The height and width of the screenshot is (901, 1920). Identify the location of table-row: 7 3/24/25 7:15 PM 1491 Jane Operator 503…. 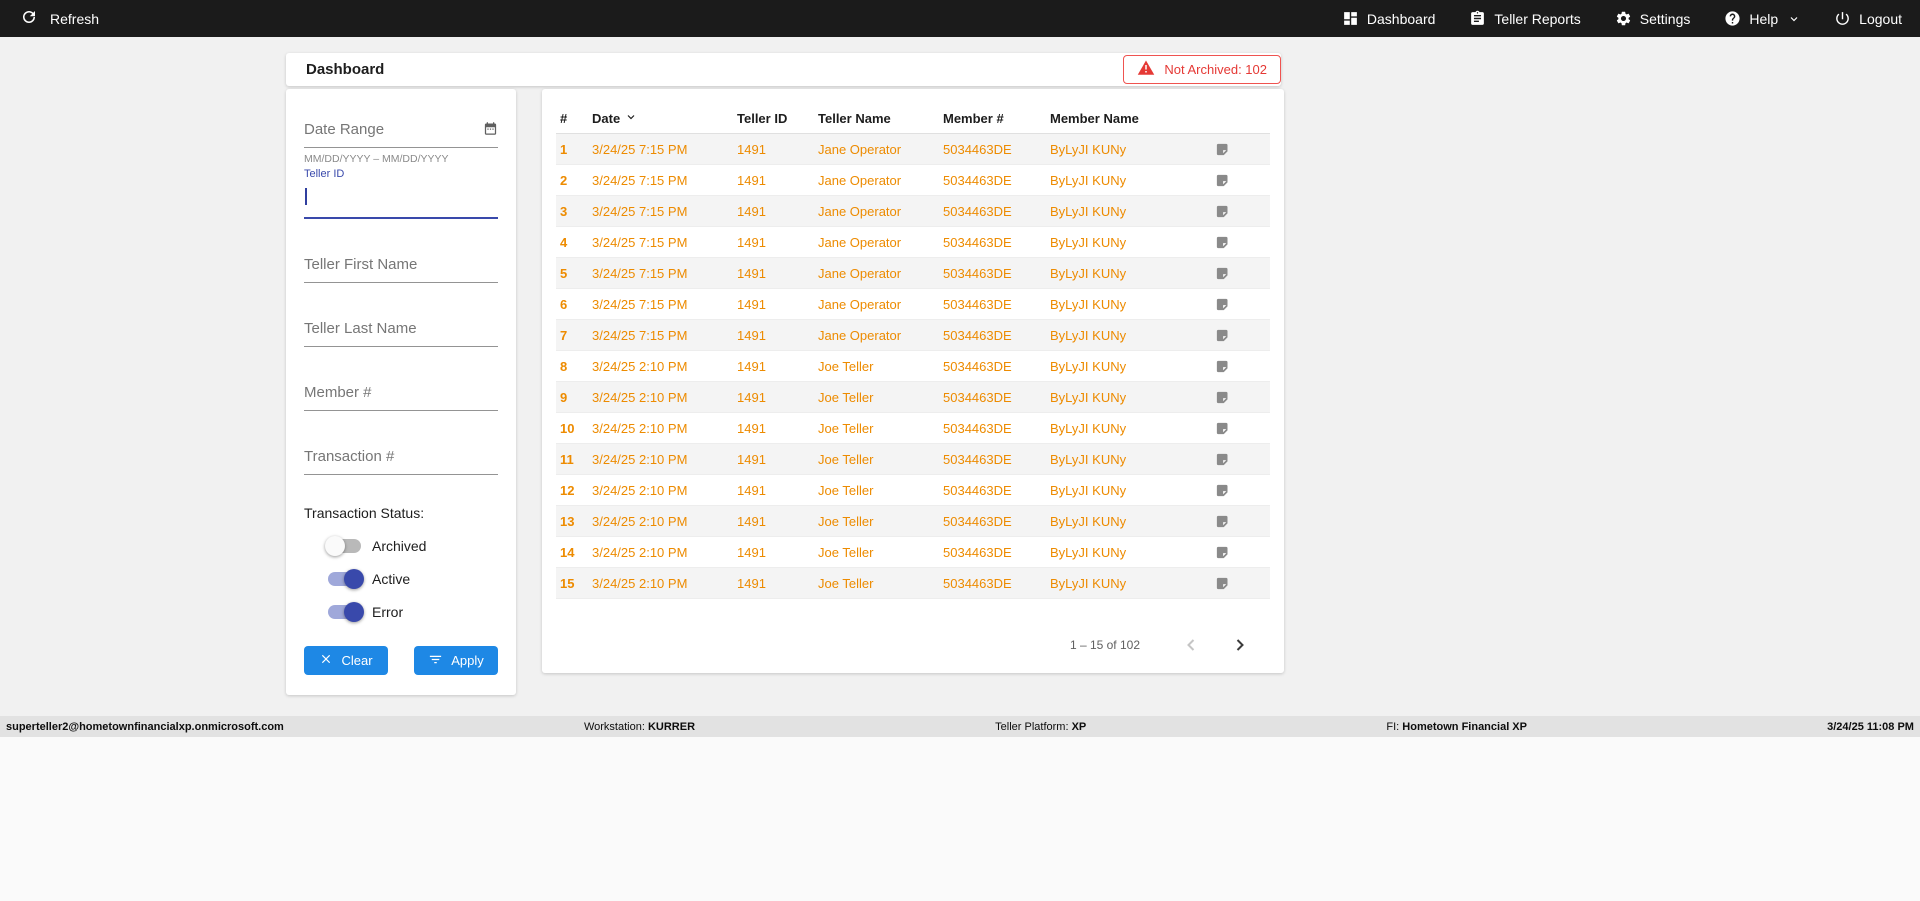
(913, 335).